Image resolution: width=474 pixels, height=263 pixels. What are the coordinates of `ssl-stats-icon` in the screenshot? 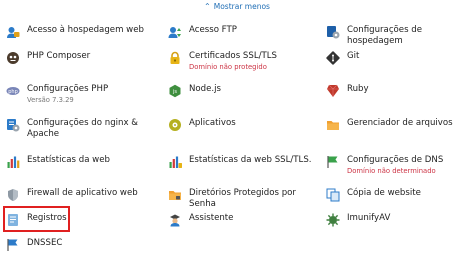 It's located at (175, 162).